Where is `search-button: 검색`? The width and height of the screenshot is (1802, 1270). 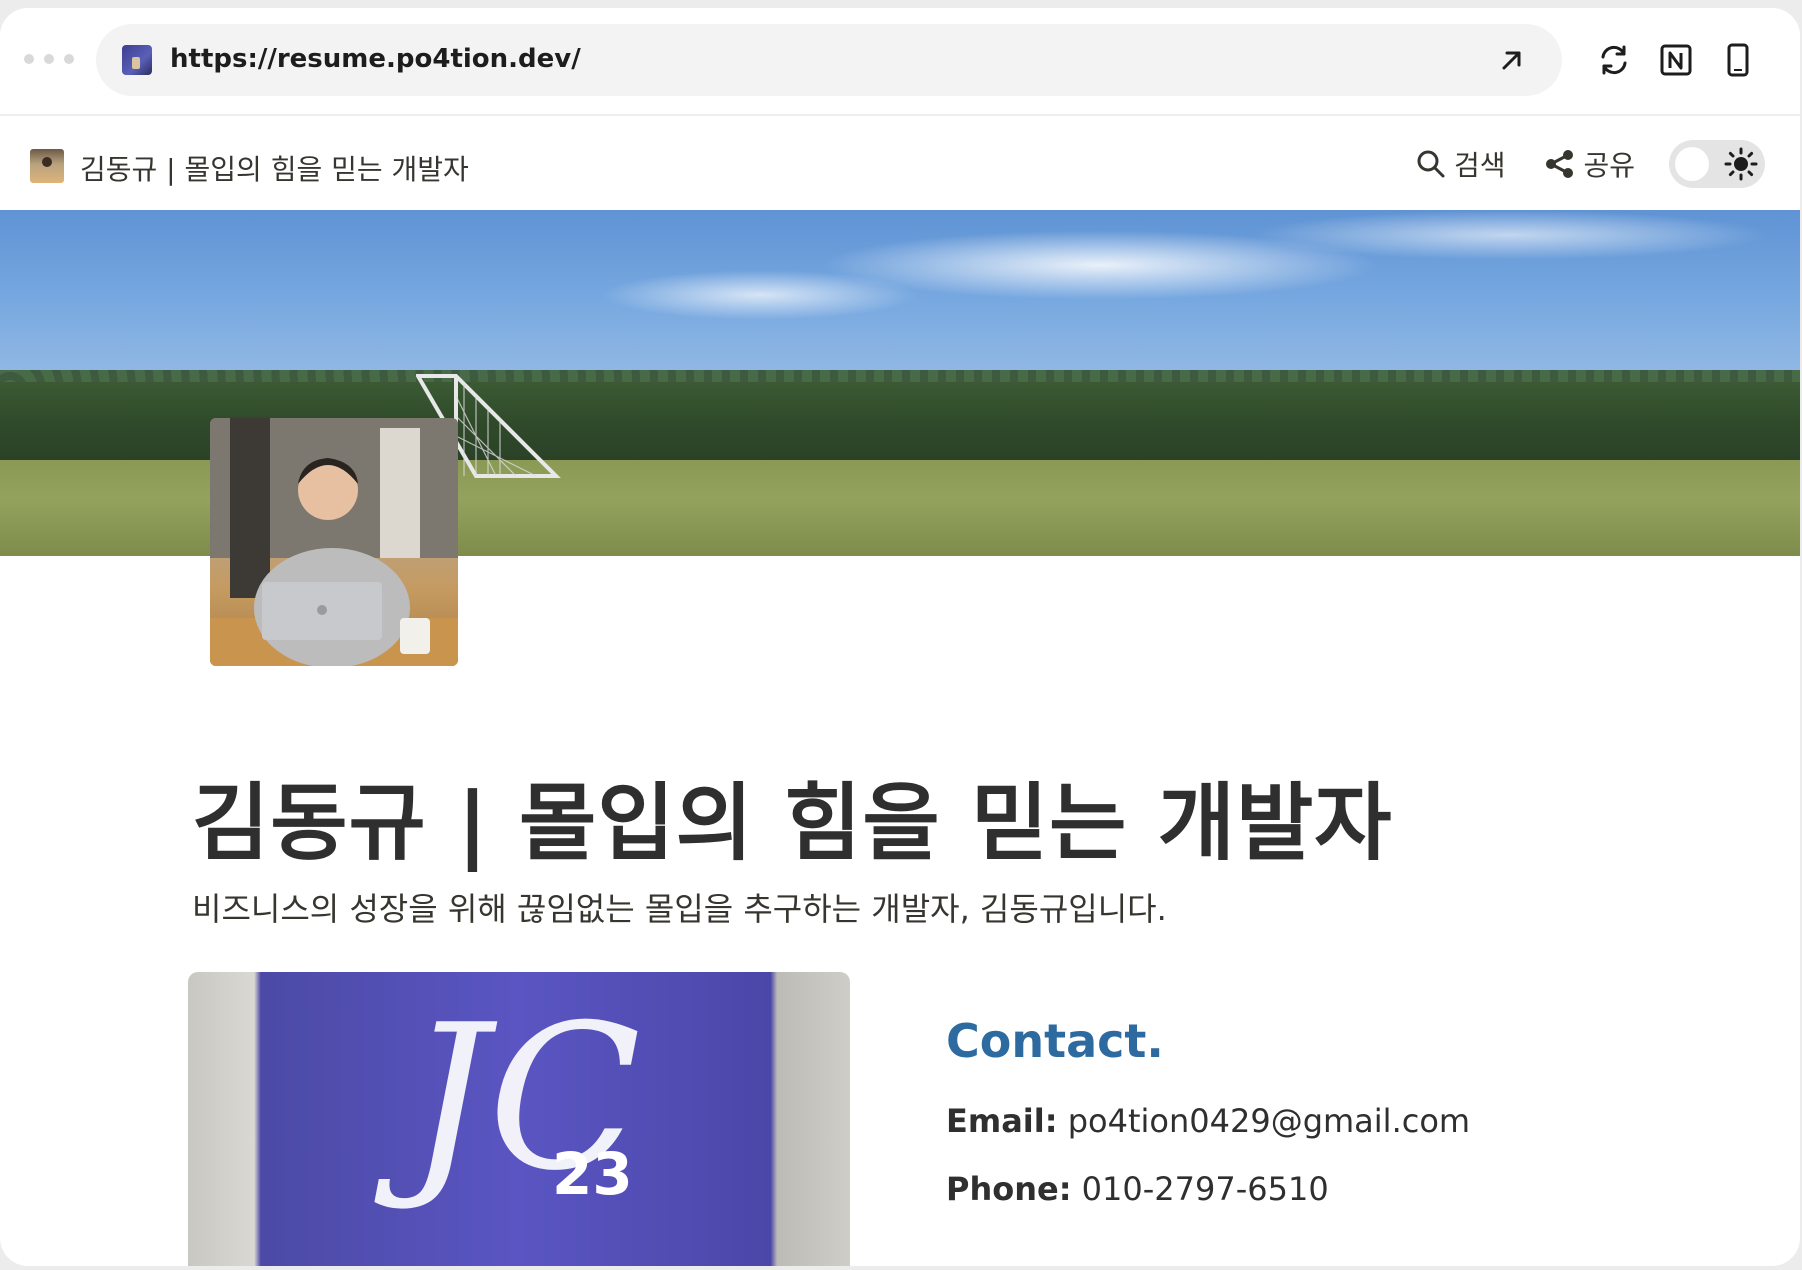 search-button: 검색 is located at coordinates (1461, 164).